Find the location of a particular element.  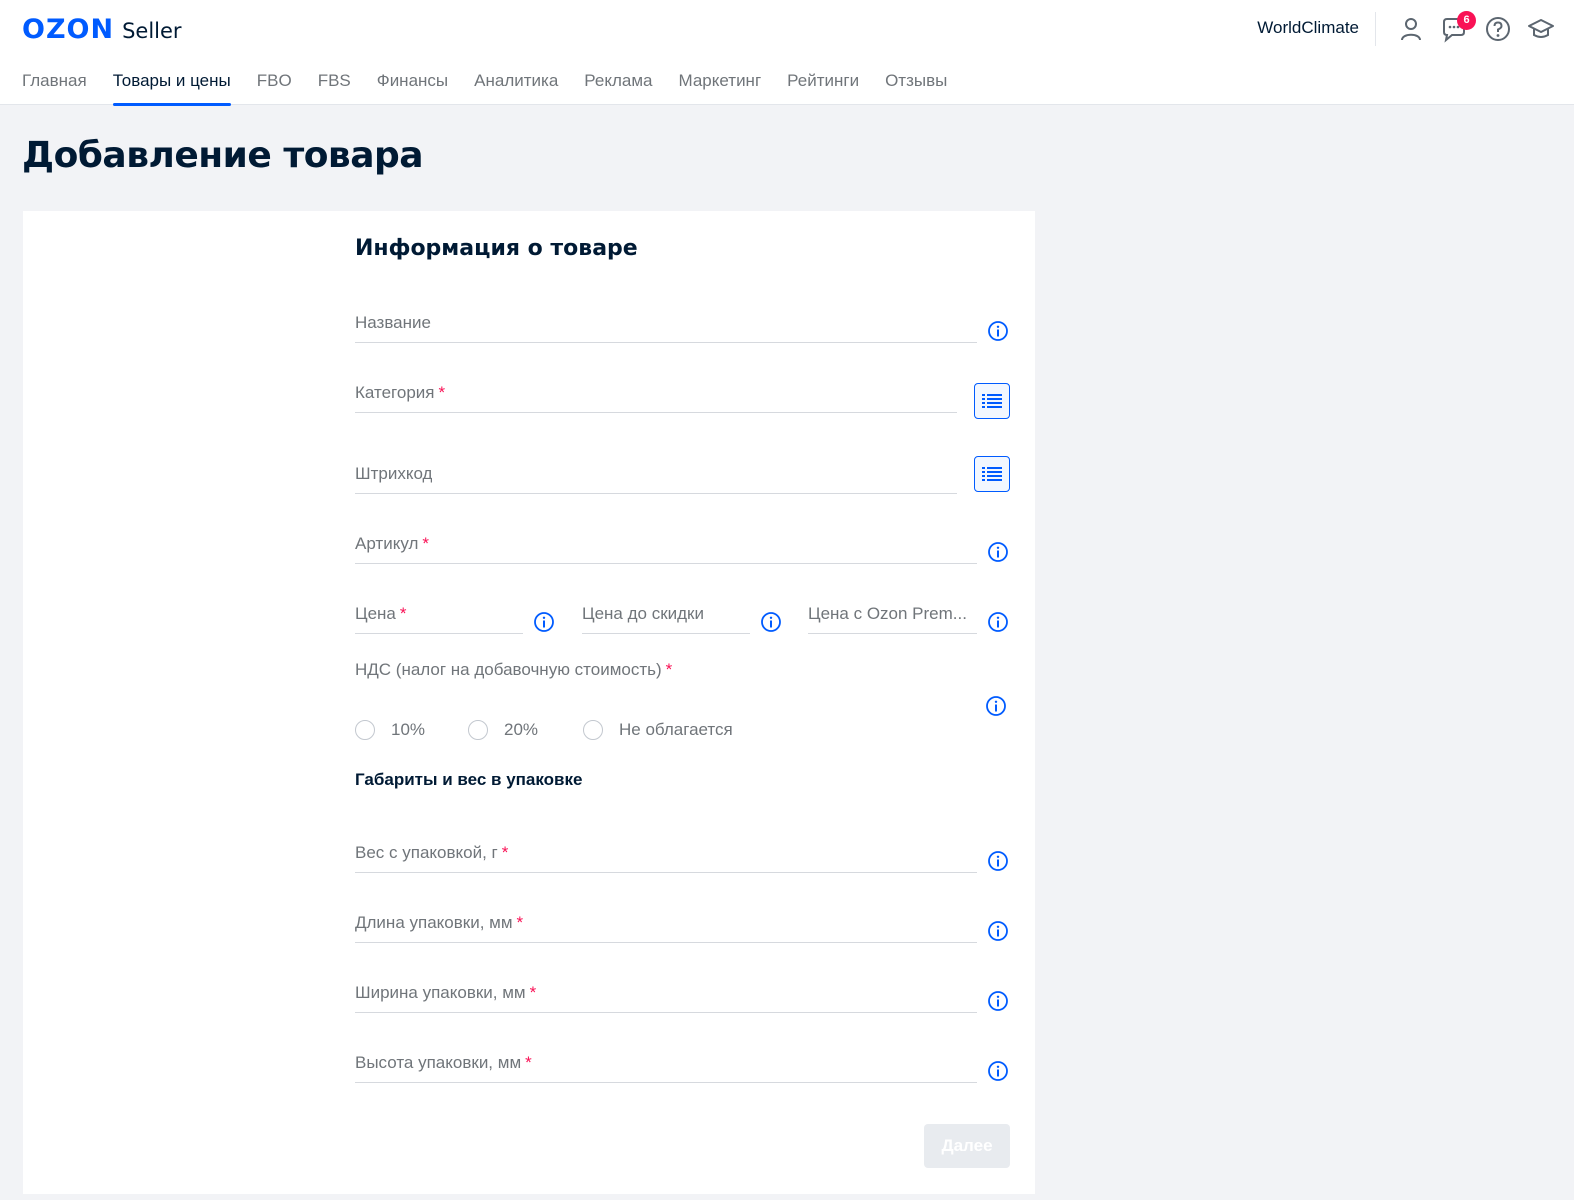

length-field: Длина упаковки, мм * is located at coordinates (666, 928).